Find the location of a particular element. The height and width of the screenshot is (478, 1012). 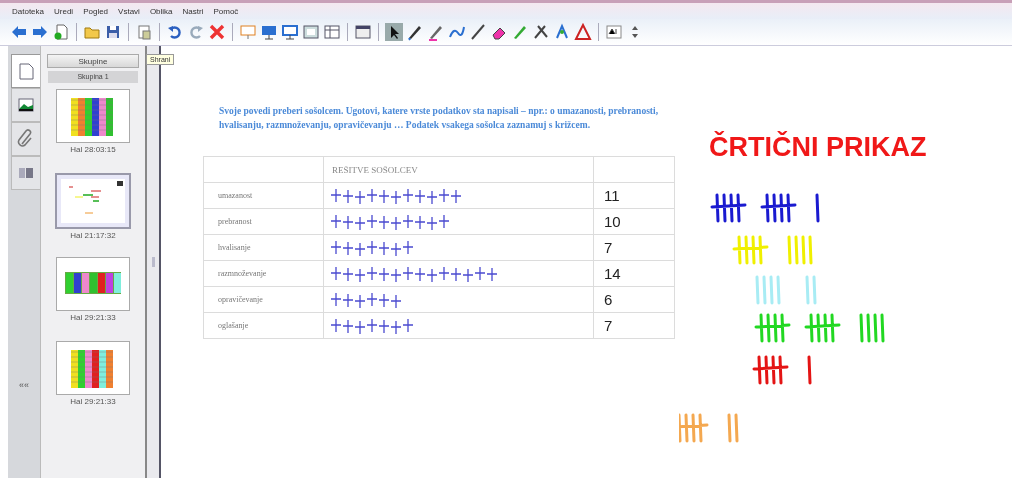

menu-item: Datoteka is located at coordinates (28, 11).